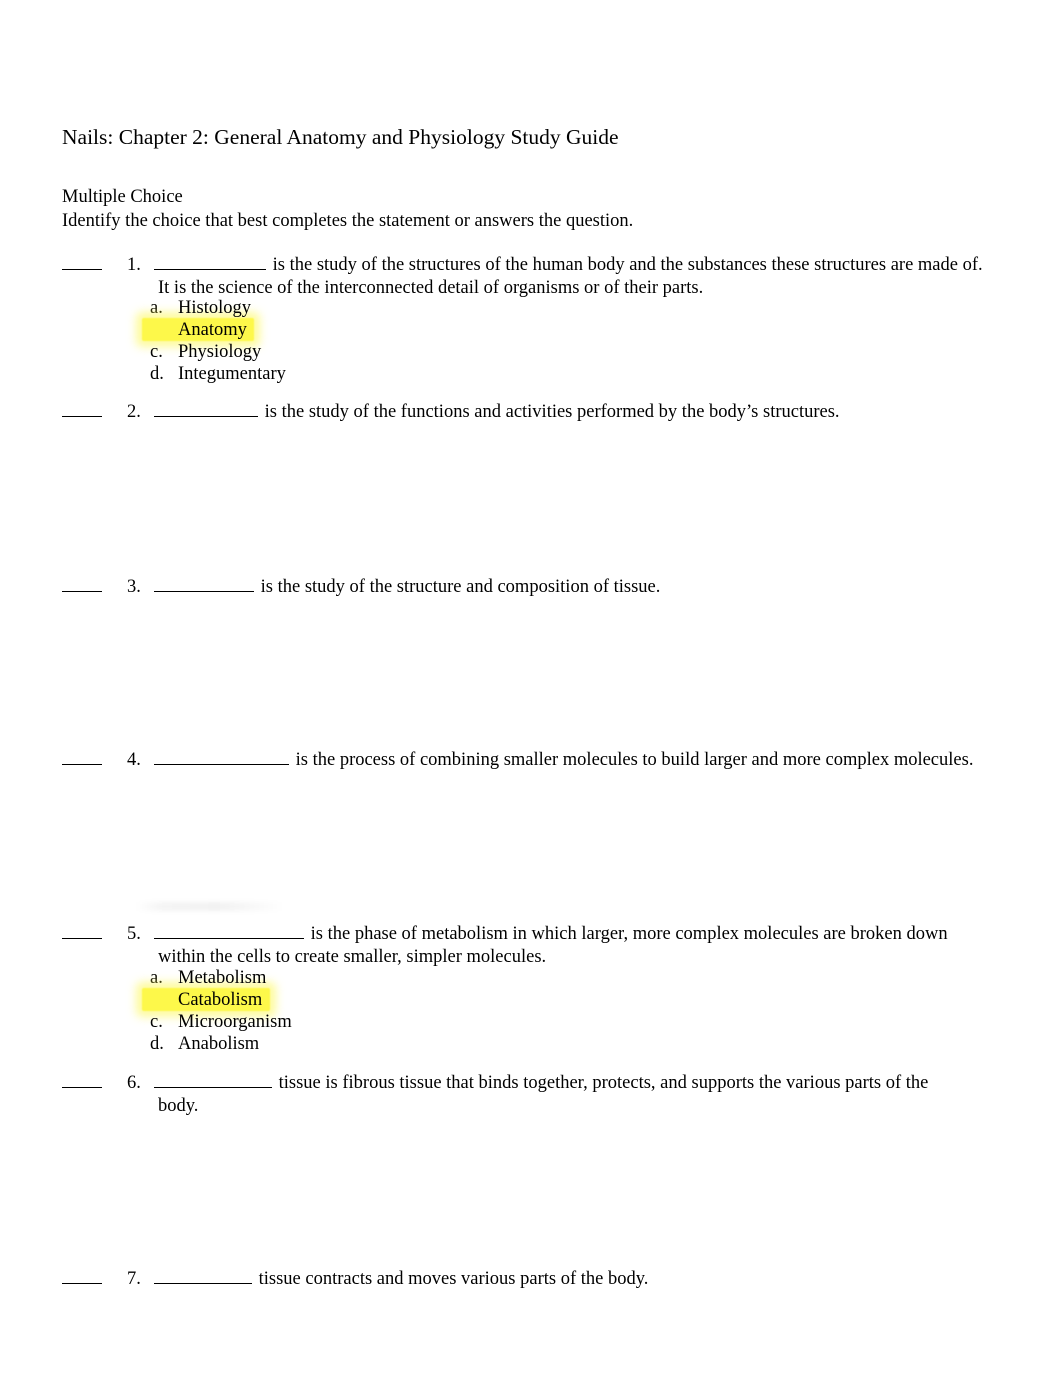 The image size is (1062, 1377). I want to click on residual-smudge-artifact, so click(210, 906).